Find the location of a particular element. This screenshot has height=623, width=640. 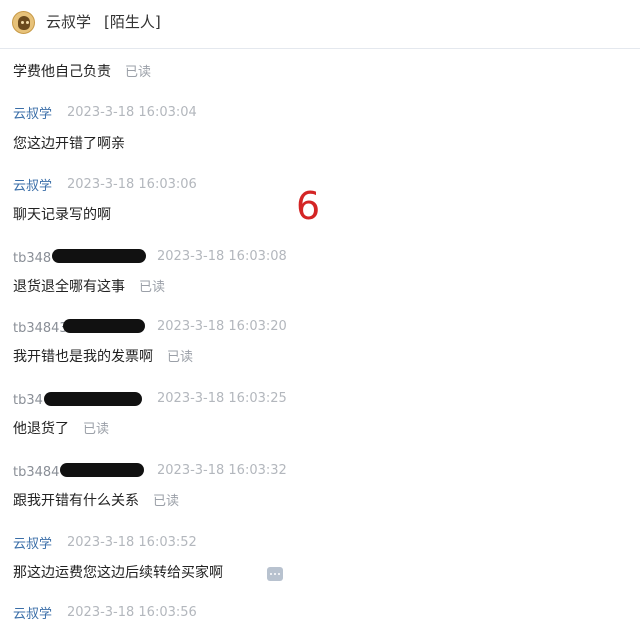

message-time: 2023-3-18 16:03:08 is located at coordinates (222, 256).